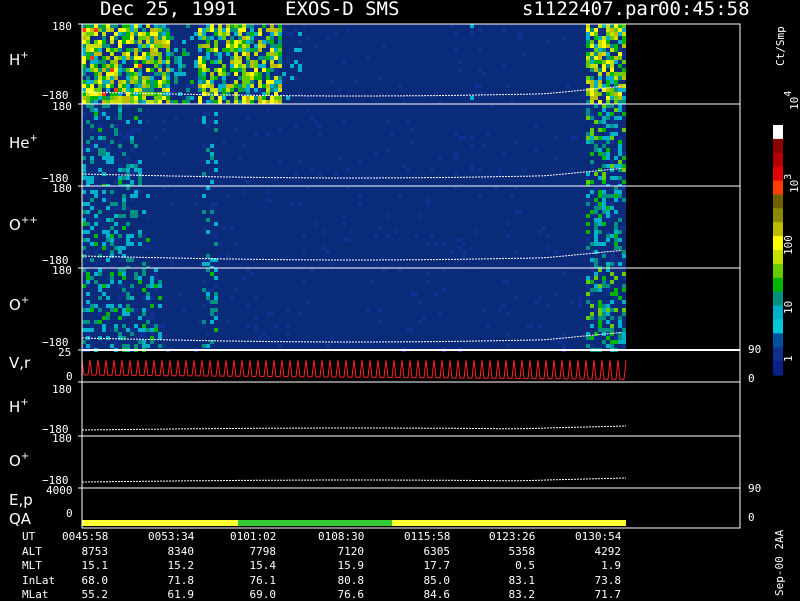 The width and height of the screenshot is (800, 601). I want to click on he-plus-spectrogram-bg, so click(354, 145).